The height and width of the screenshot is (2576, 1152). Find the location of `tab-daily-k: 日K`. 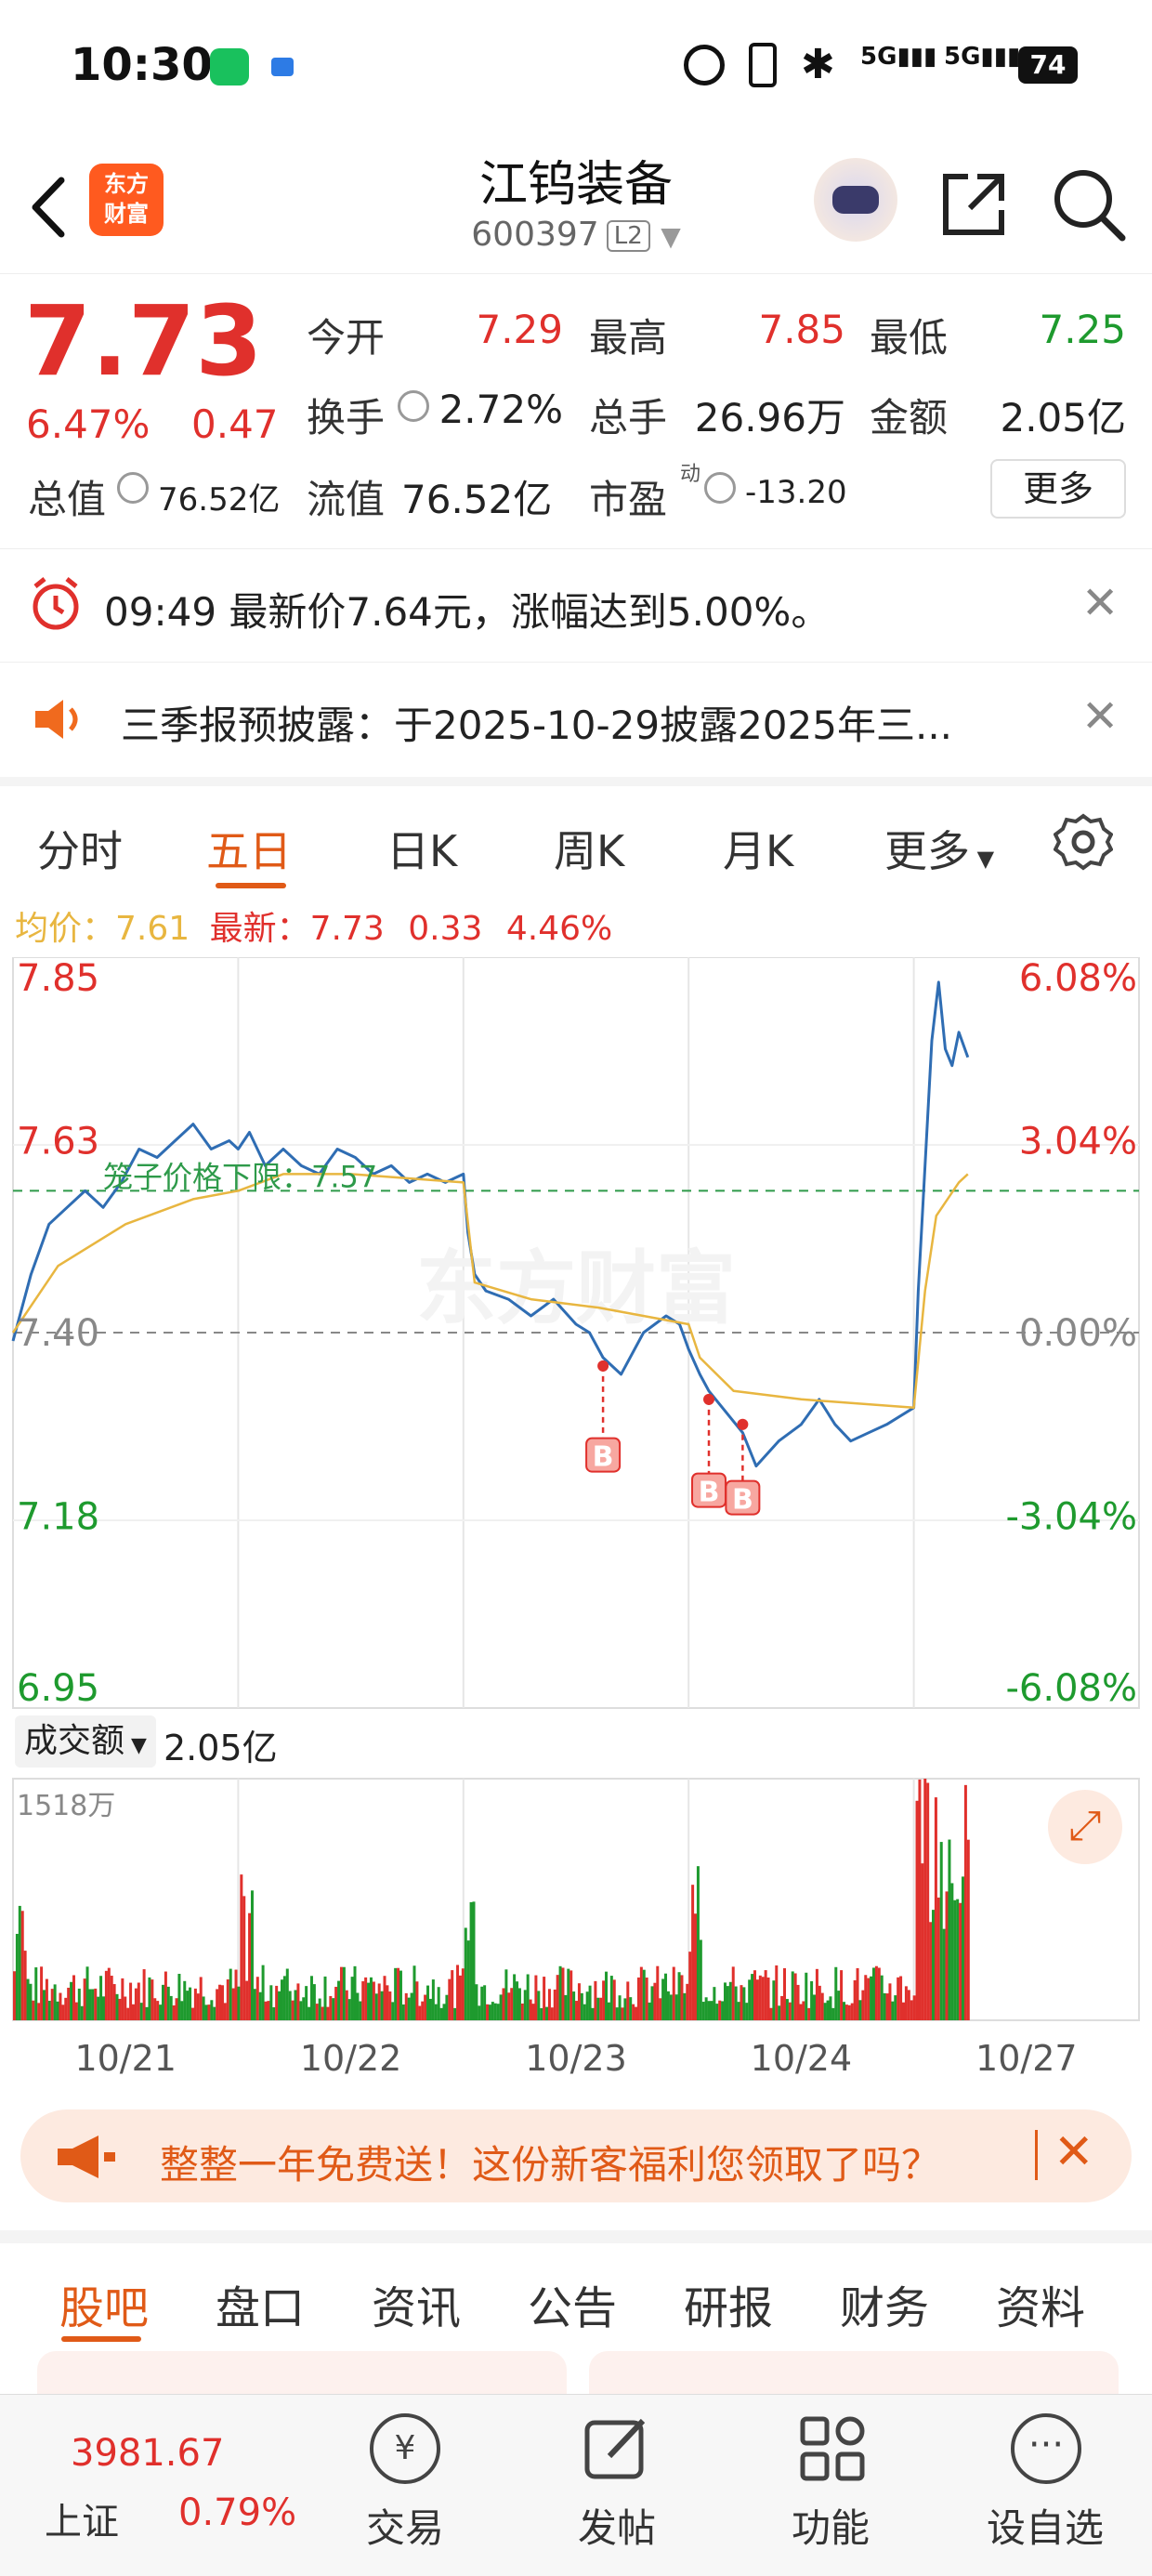

tab-daily-k: 日K is located at coordinates (421, 848).